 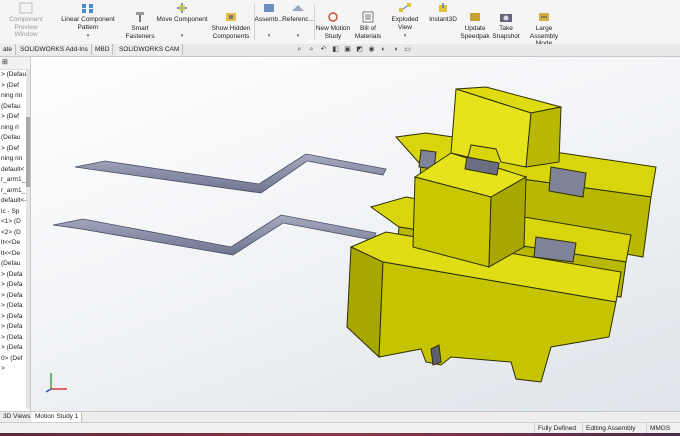 What do you see at coordinates (54, 49) in the screenshot?
I see `tab-solidworks-add-ins: SOLIDWORKS Add-Ins` at bounding box center [54, 49].